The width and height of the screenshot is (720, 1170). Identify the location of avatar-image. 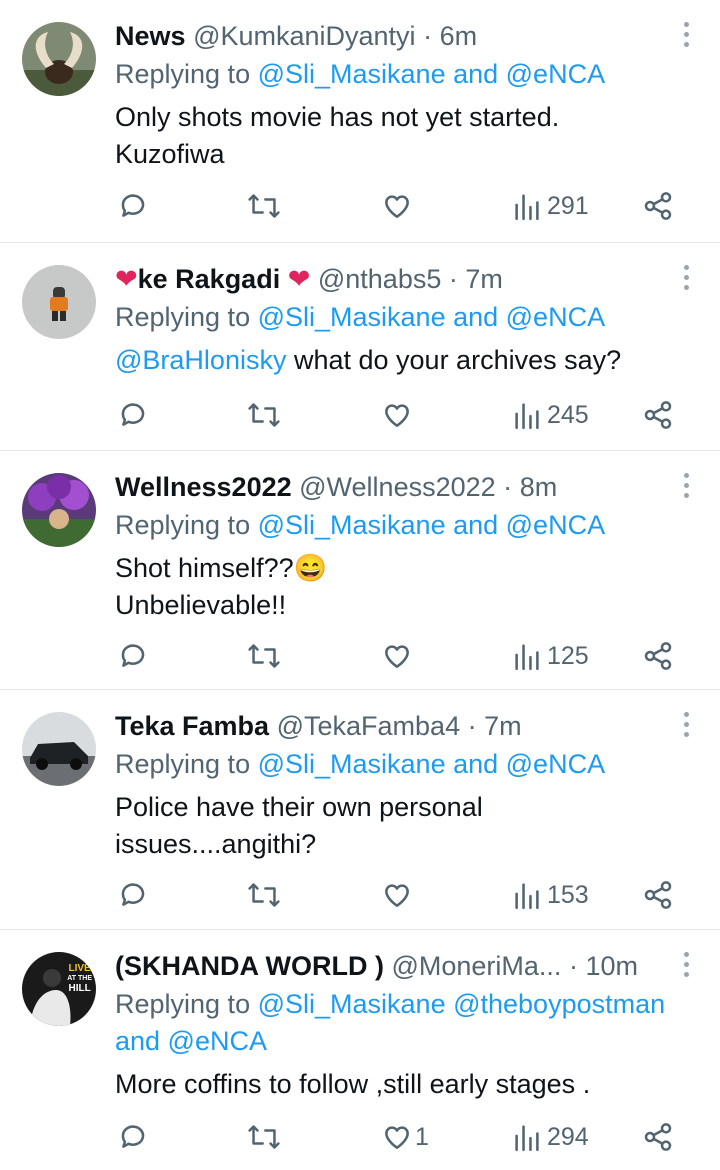
(59, 302).